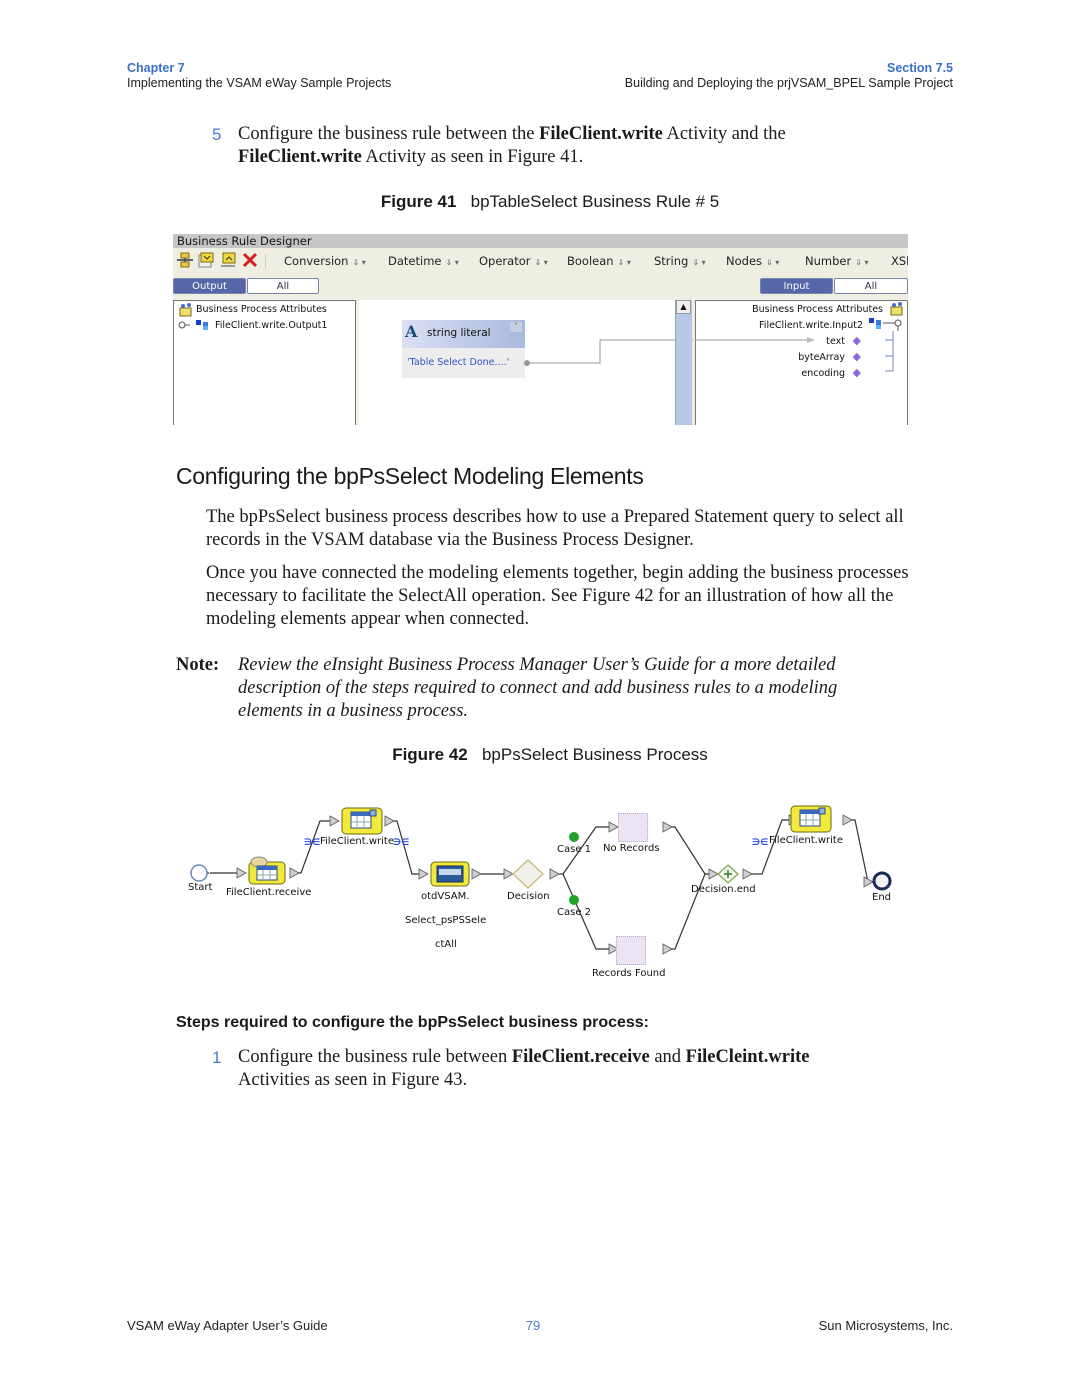  I want to click on start-event-icon, so click(199, 873).